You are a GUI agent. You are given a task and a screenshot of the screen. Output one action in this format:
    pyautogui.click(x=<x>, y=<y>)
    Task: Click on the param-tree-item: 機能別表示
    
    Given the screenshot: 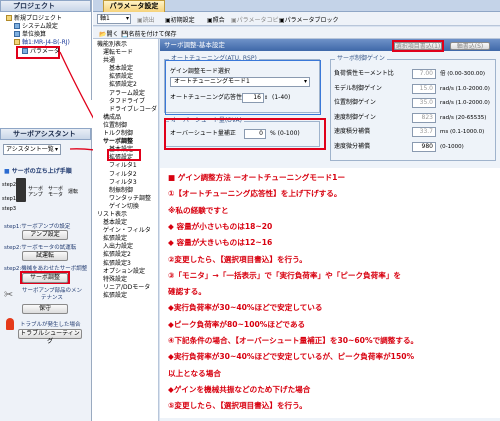 What is the action you would take?
    pyautogui.click(x=127, y=45)
    